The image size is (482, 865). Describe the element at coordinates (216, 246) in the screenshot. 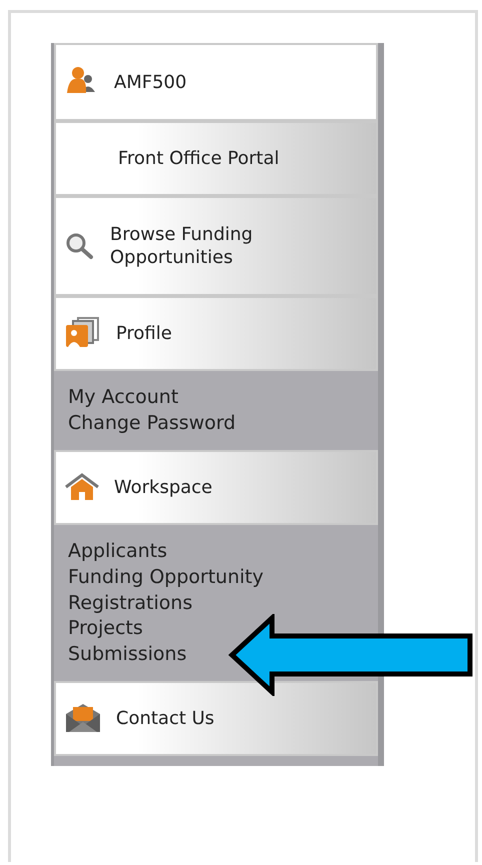

I see `menu-item: Browse Funding Opportunities` at that location.